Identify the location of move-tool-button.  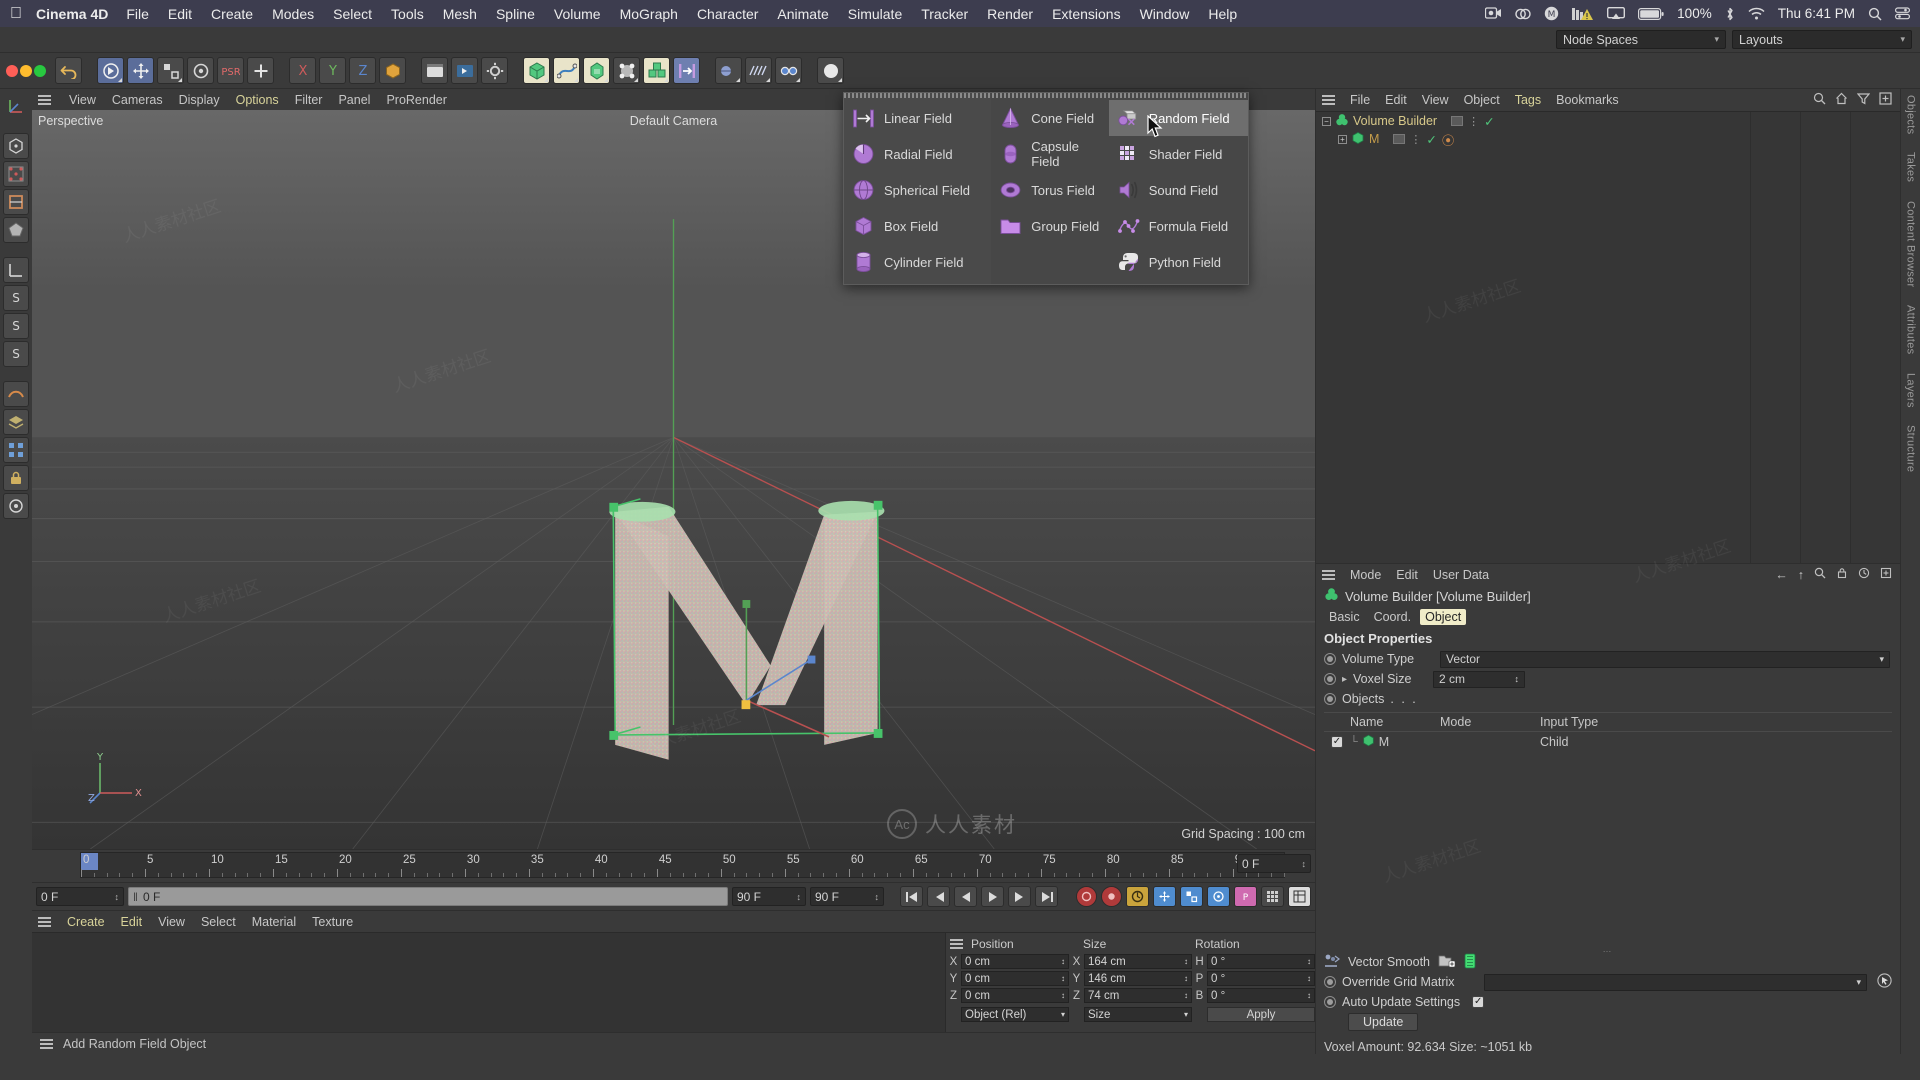
(140, 70).